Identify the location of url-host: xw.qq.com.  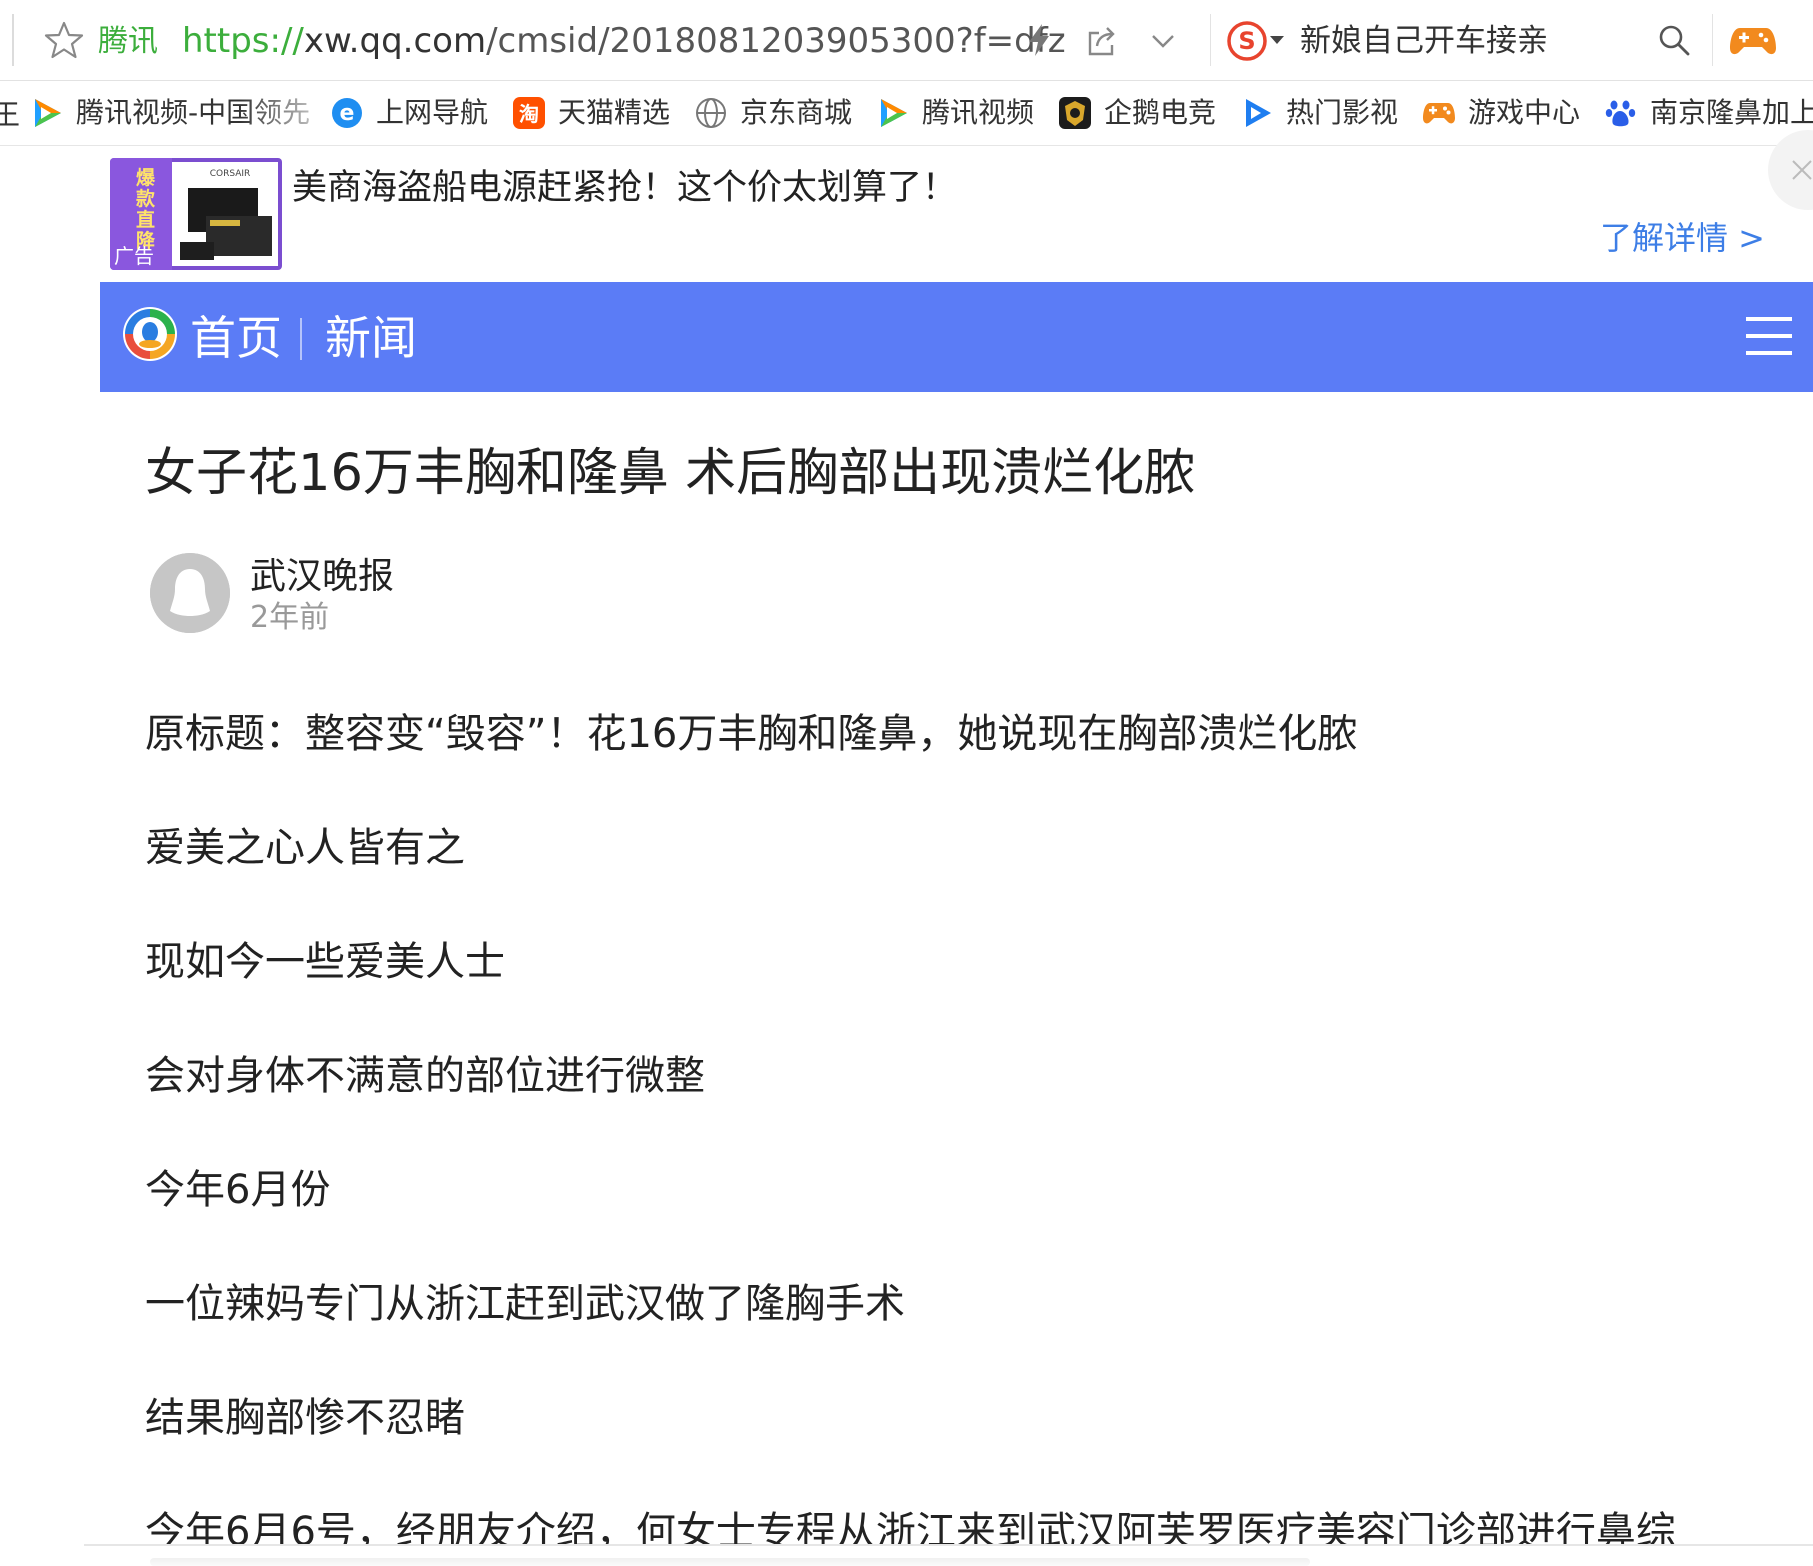
(395, 41).